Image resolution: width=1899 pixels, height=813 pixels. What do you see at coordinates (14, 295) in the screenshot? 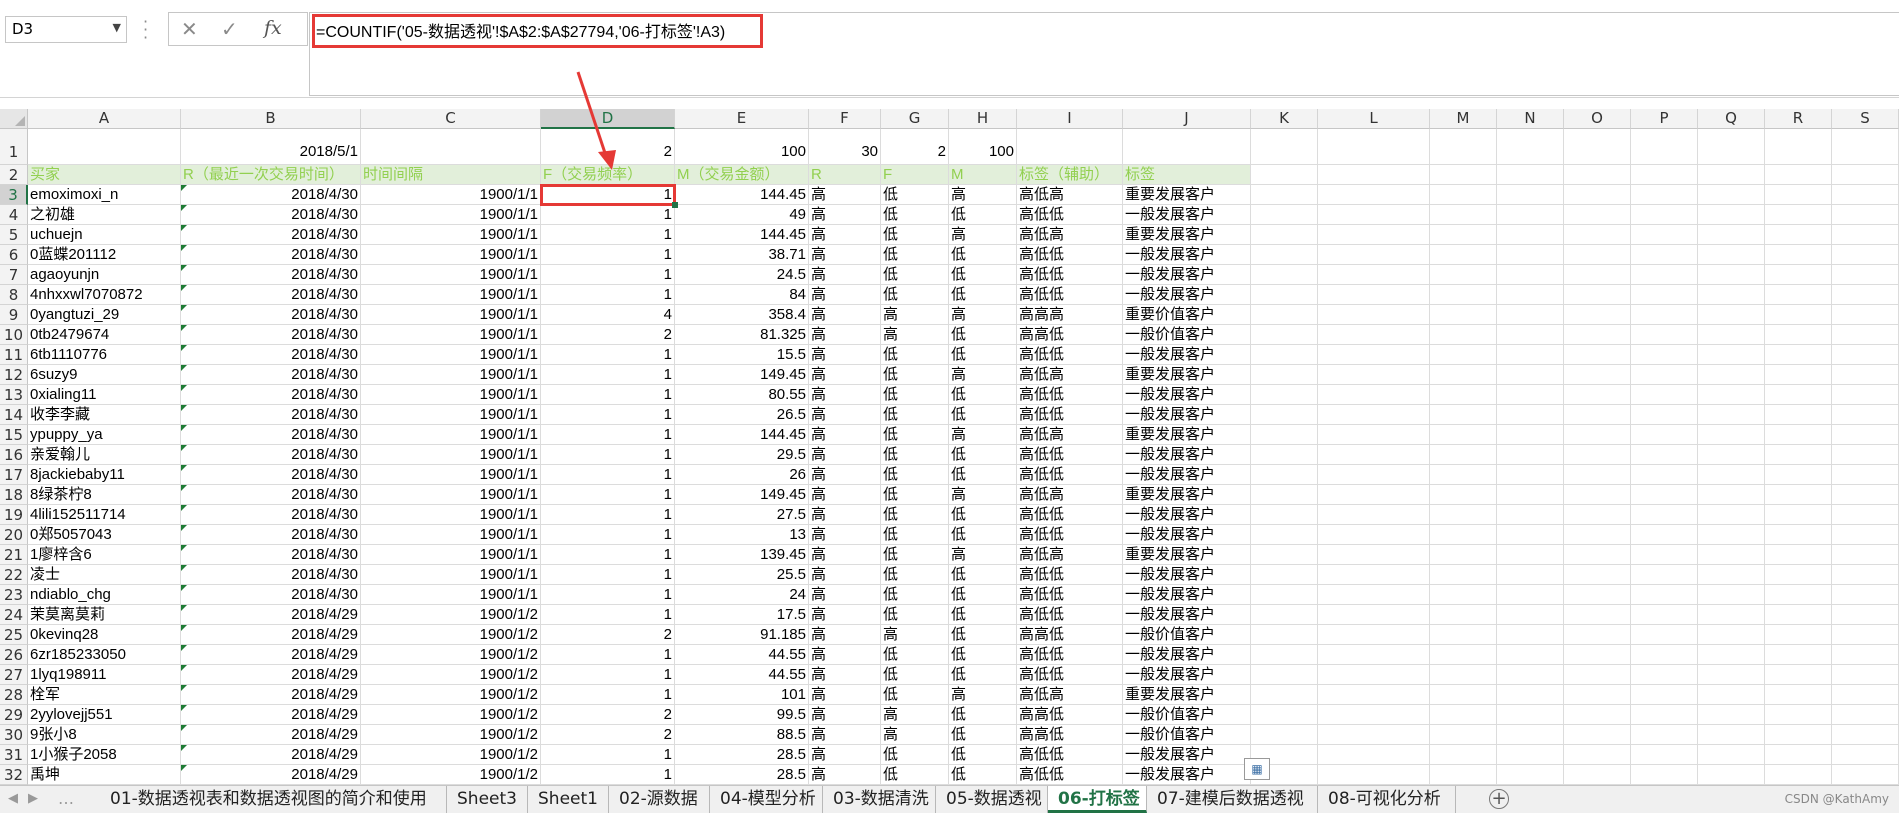
I see `row-header: 8` at bounding box center [14, 295].